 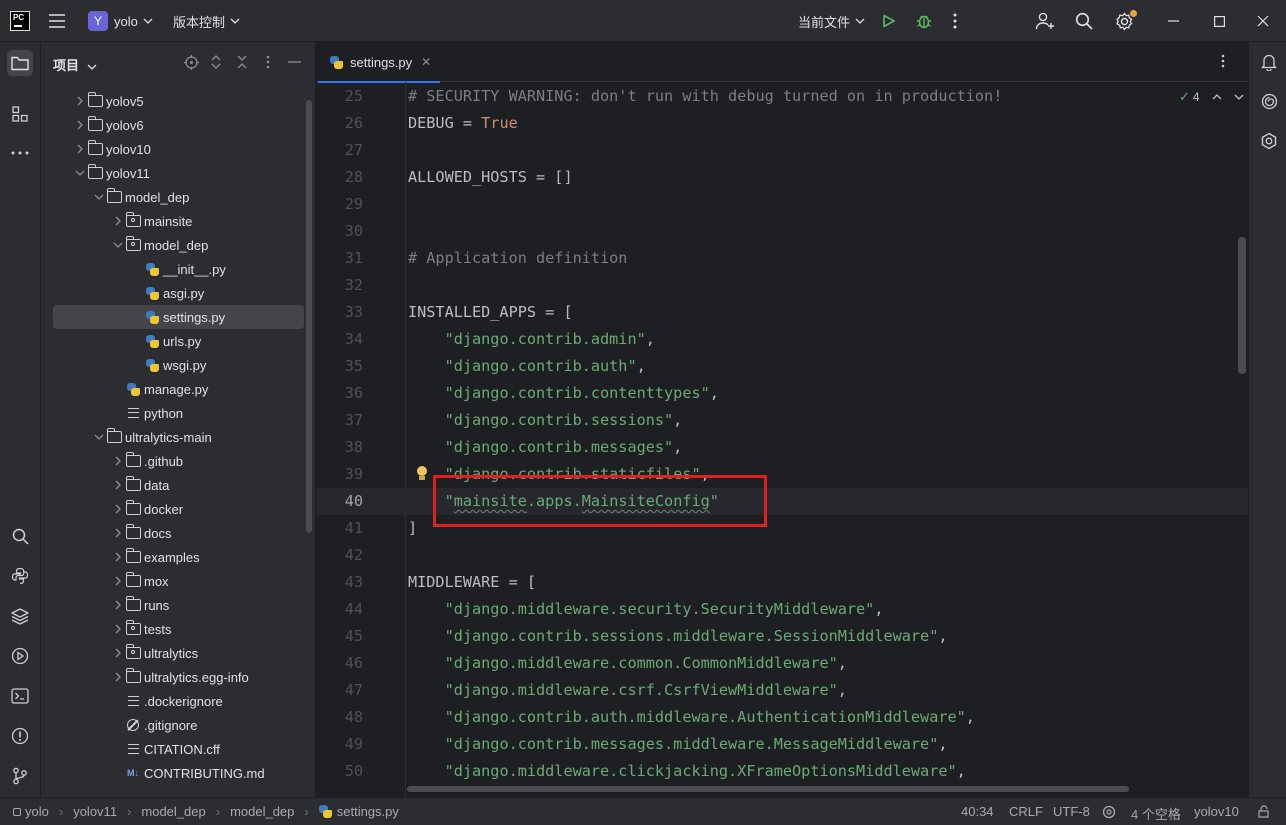 I want to click on code-line: 26 DEBUG = True, so click(x=782, y=123).